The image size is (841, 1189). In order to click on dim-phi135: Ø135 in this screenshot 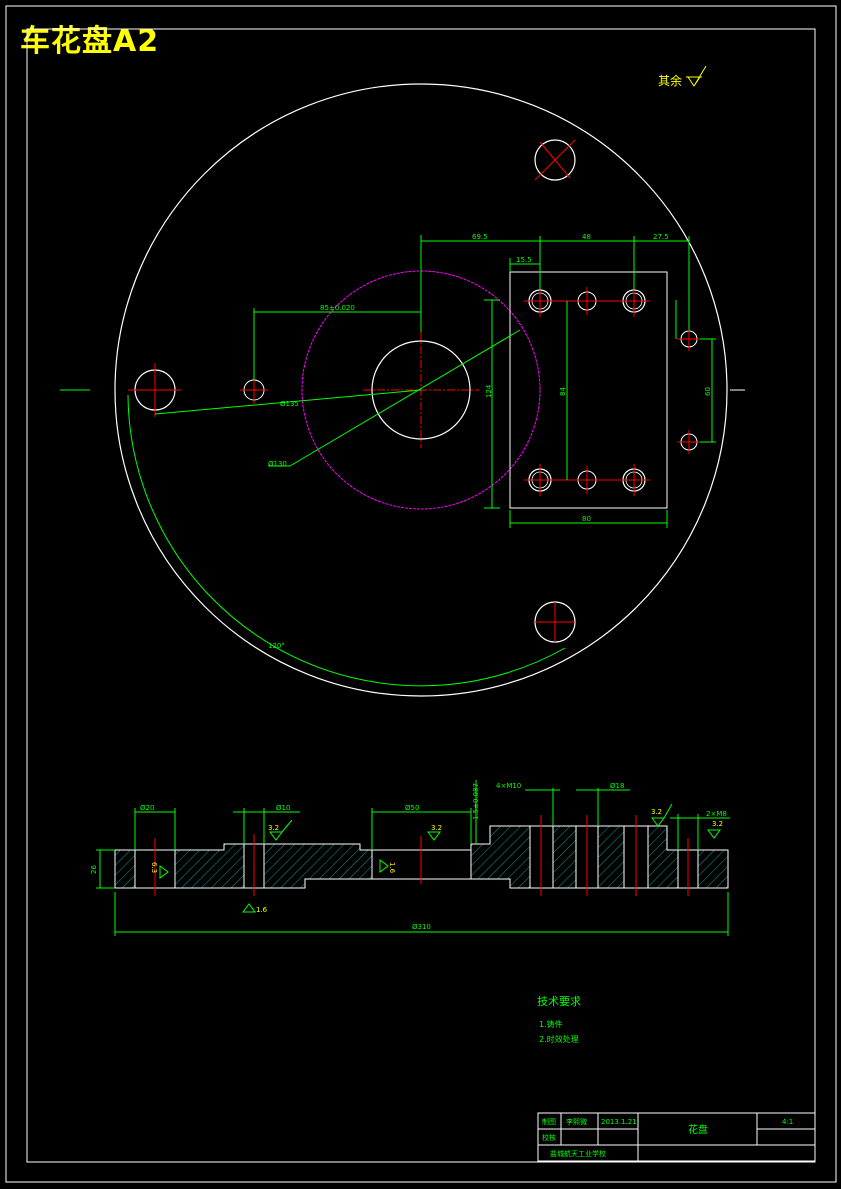, I will do `click(289, 404)`.